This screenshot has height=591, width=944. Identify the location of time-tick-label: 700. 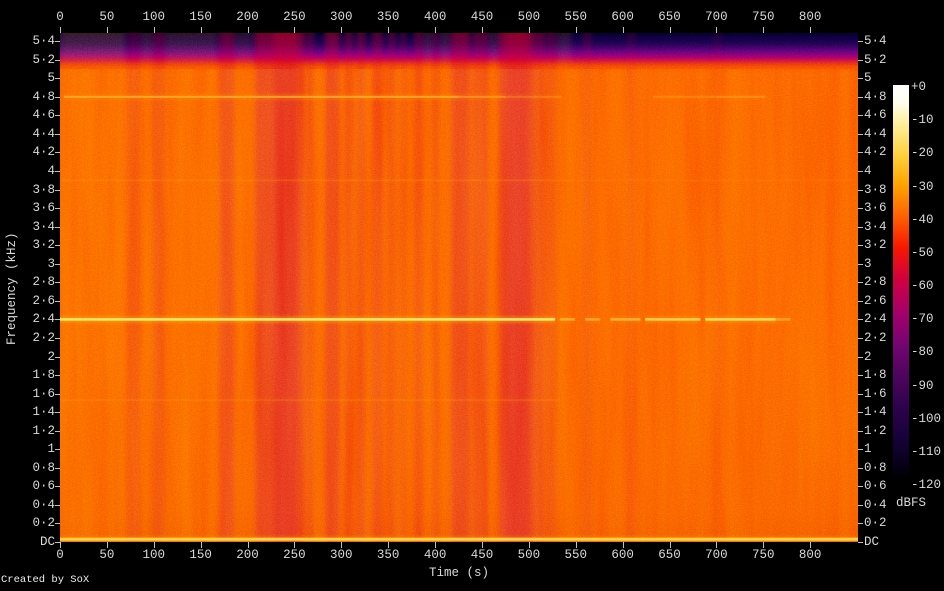
(716, 555).